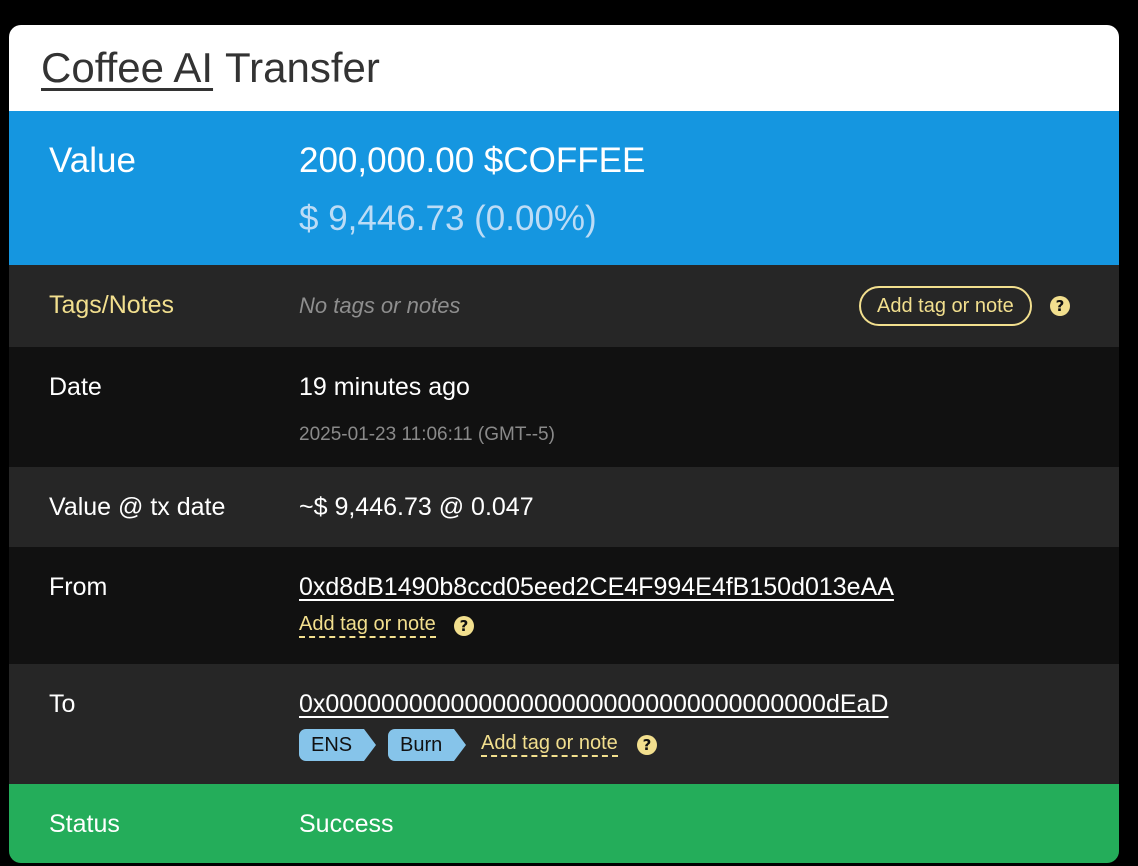 Image resolution: width=1138 pixels, height=866 pixels. What do you see at coordinates (78, 587) in the screenshot?
I see `from-label: From` at bounding box center [78, 587].